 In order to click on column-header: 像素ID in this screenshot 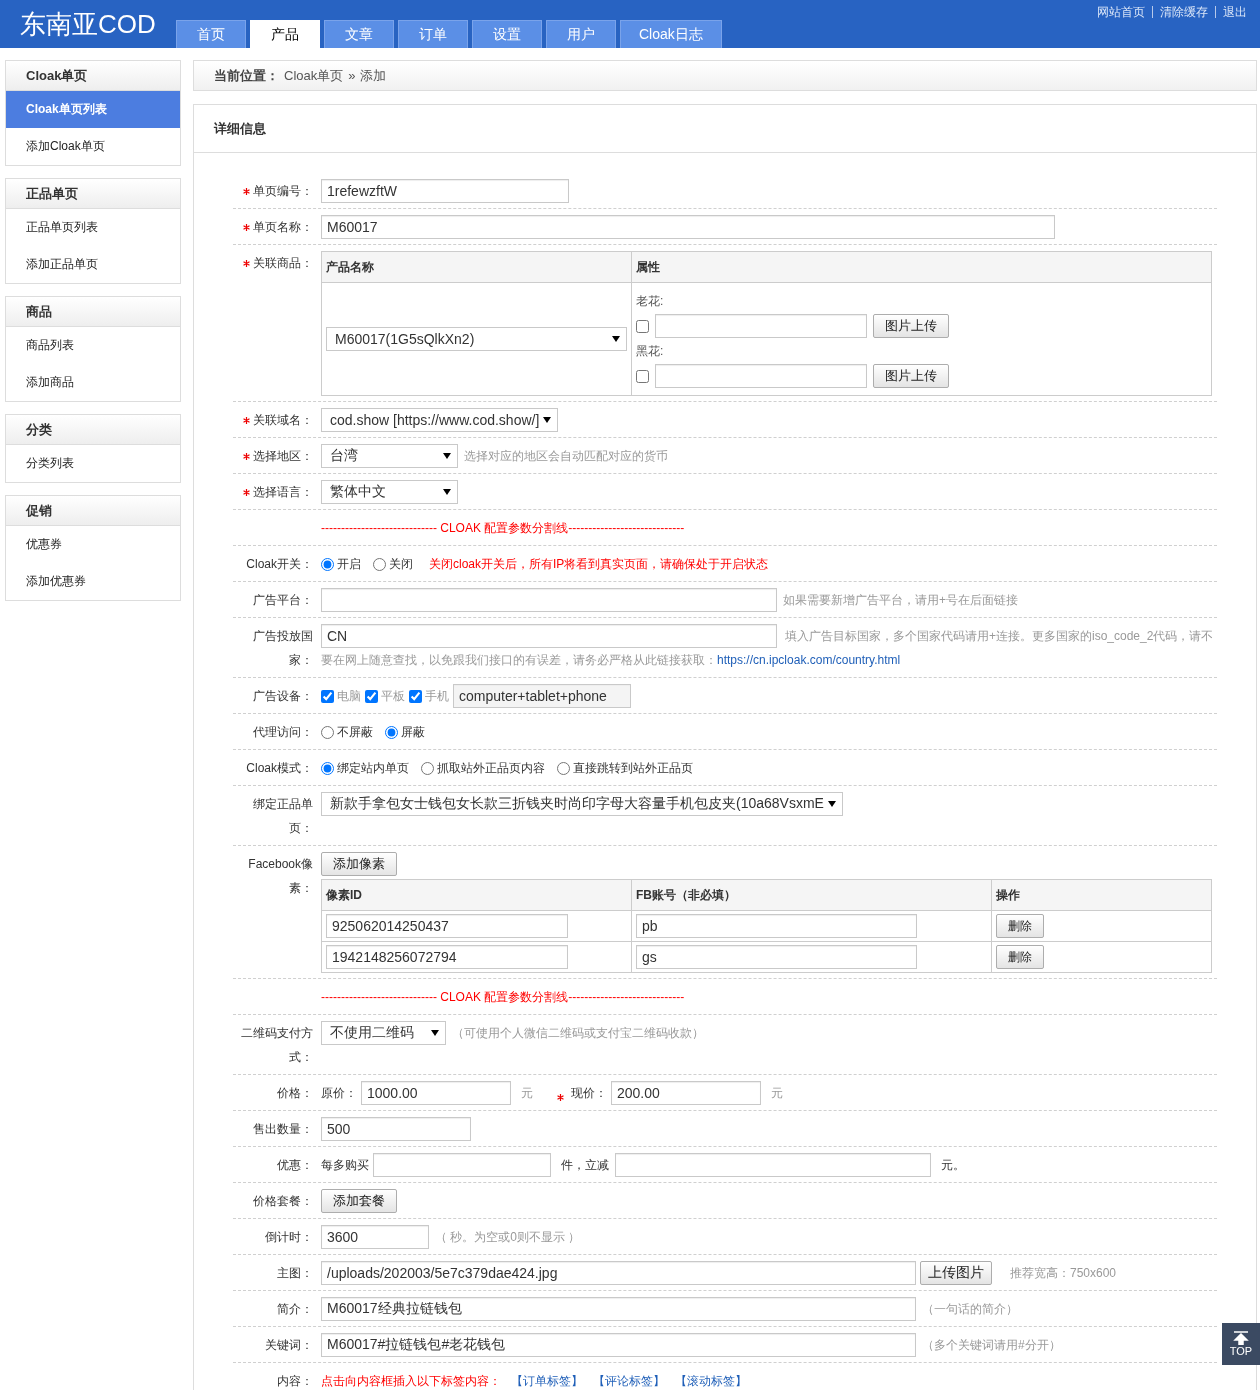, I will do `click(476, 895)`.